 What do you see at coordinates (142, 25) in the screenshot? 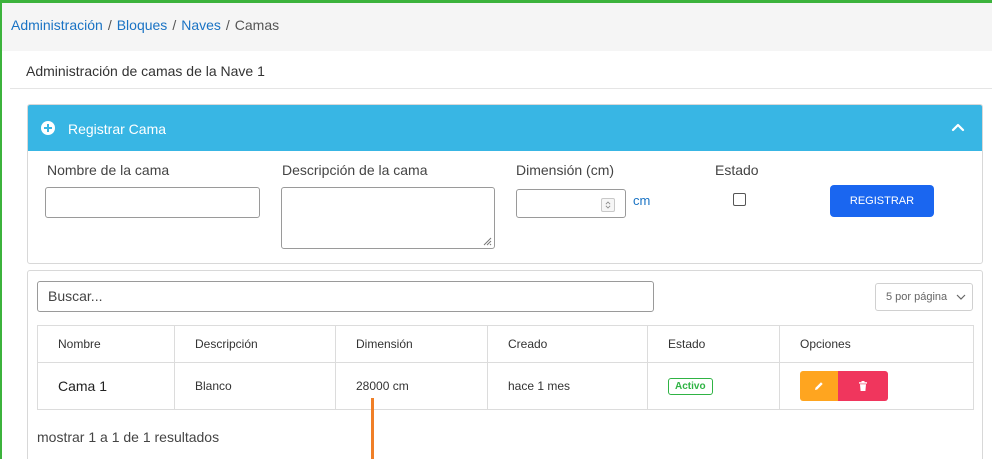
I see `breadcrumb-link-bloques: Bloques` at bounding box center [142, 25].